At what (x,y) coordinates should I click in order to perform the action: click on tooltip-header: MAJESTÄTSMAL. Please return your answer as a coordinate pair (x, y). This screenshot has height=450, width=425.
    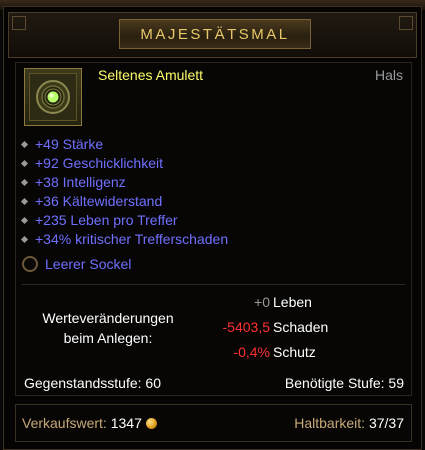
    Looking at the image, I should click on (212, 35).